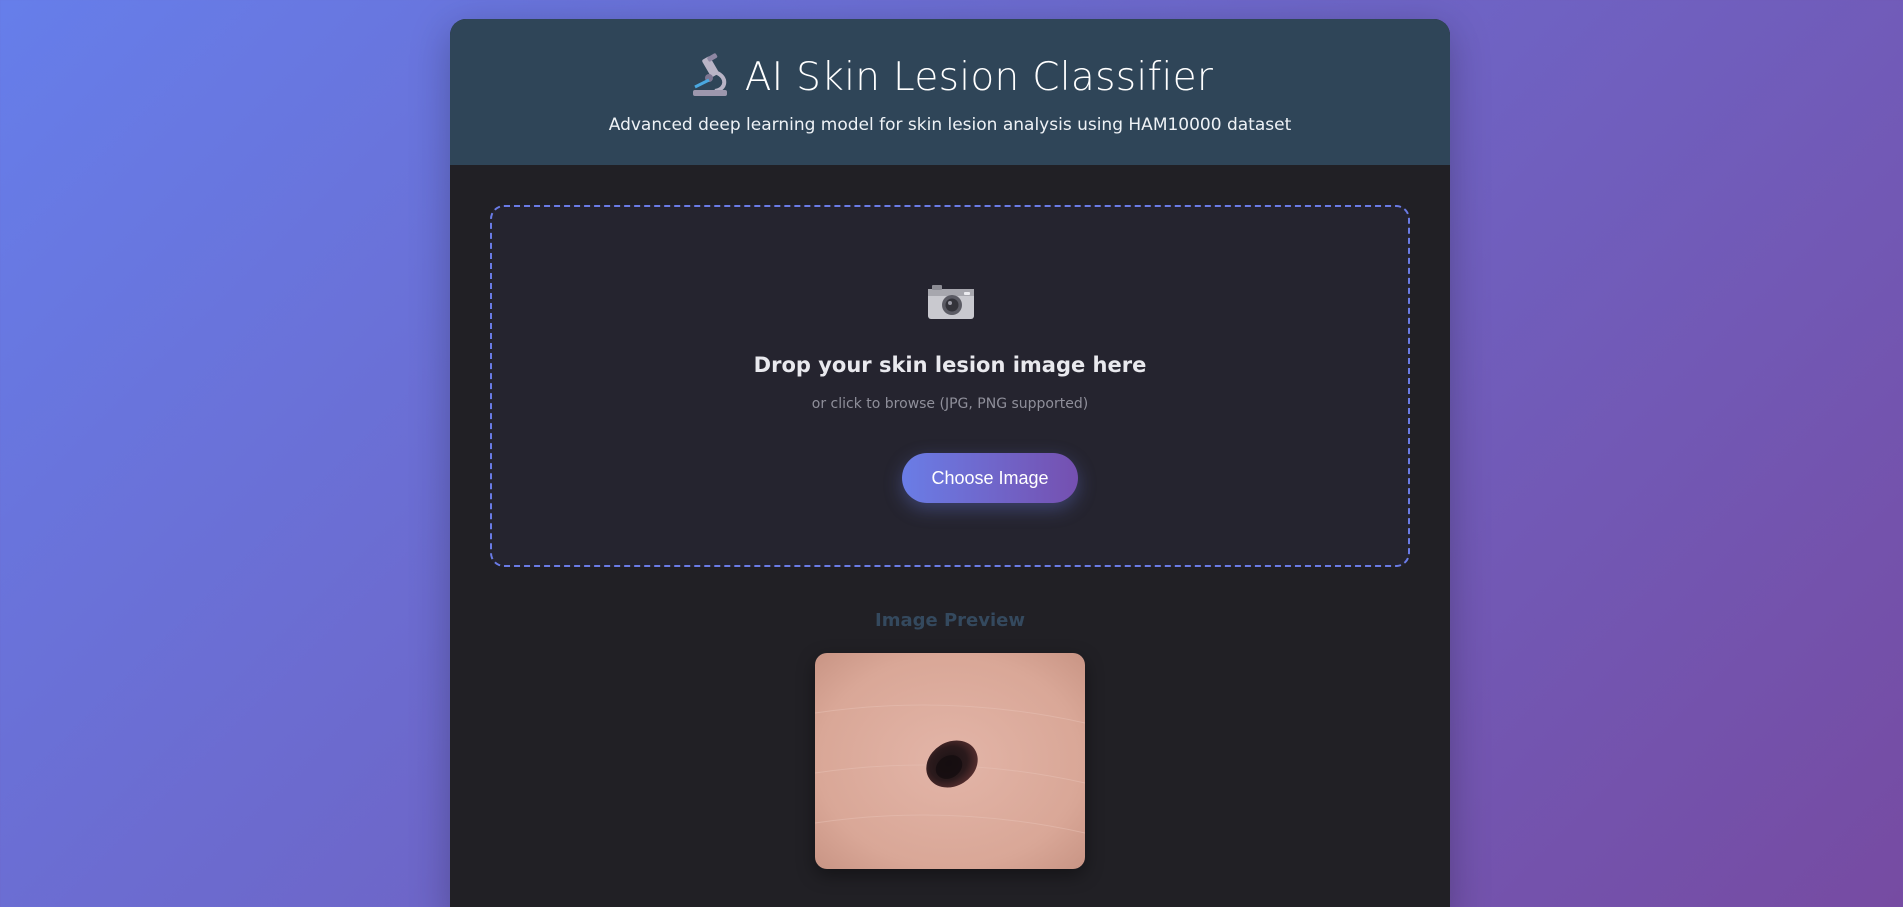 This screenshot has height=907, width=1903. I want to click on preview-heading: Image Preview, so click(950, 620).